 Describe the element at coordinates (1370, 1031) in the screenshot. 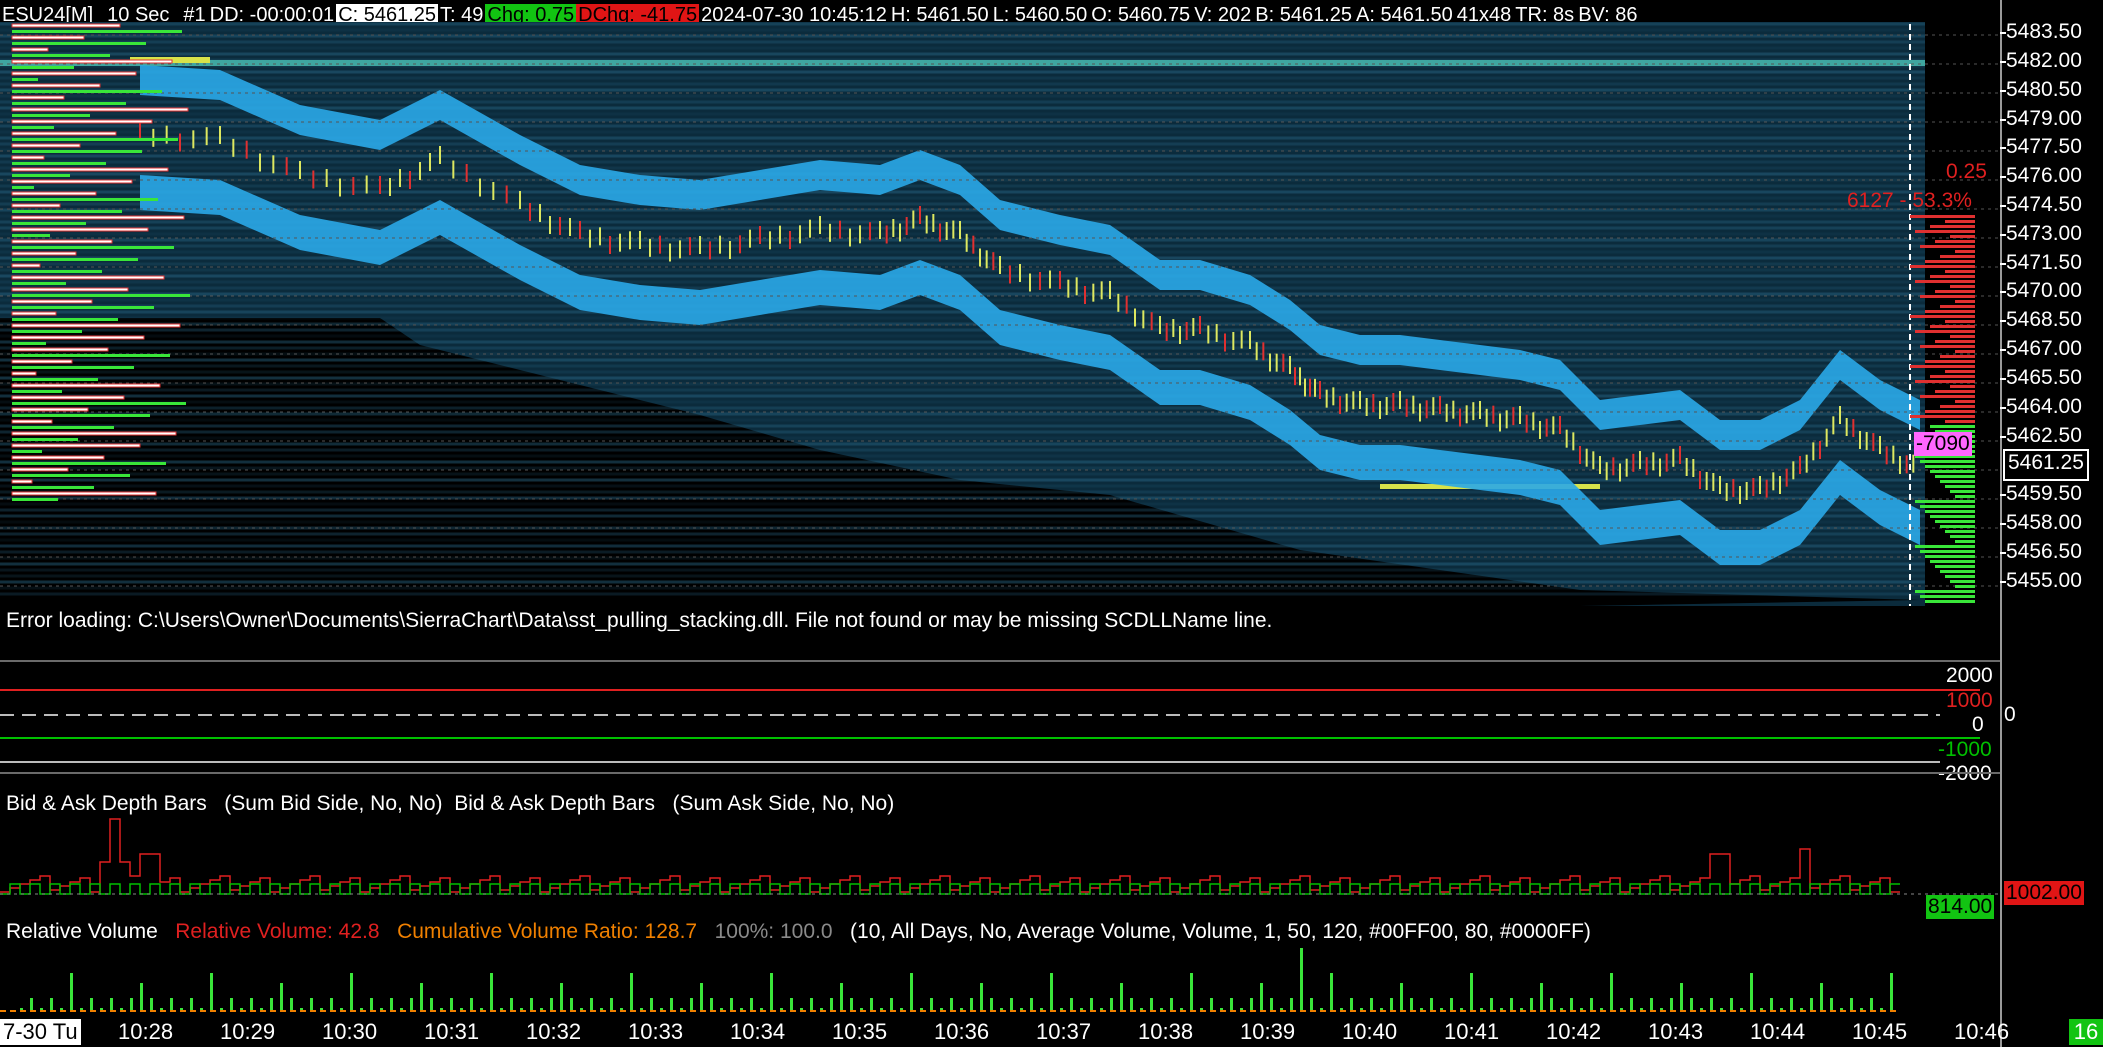

I see `time-axis-label: 10:40` at that location.